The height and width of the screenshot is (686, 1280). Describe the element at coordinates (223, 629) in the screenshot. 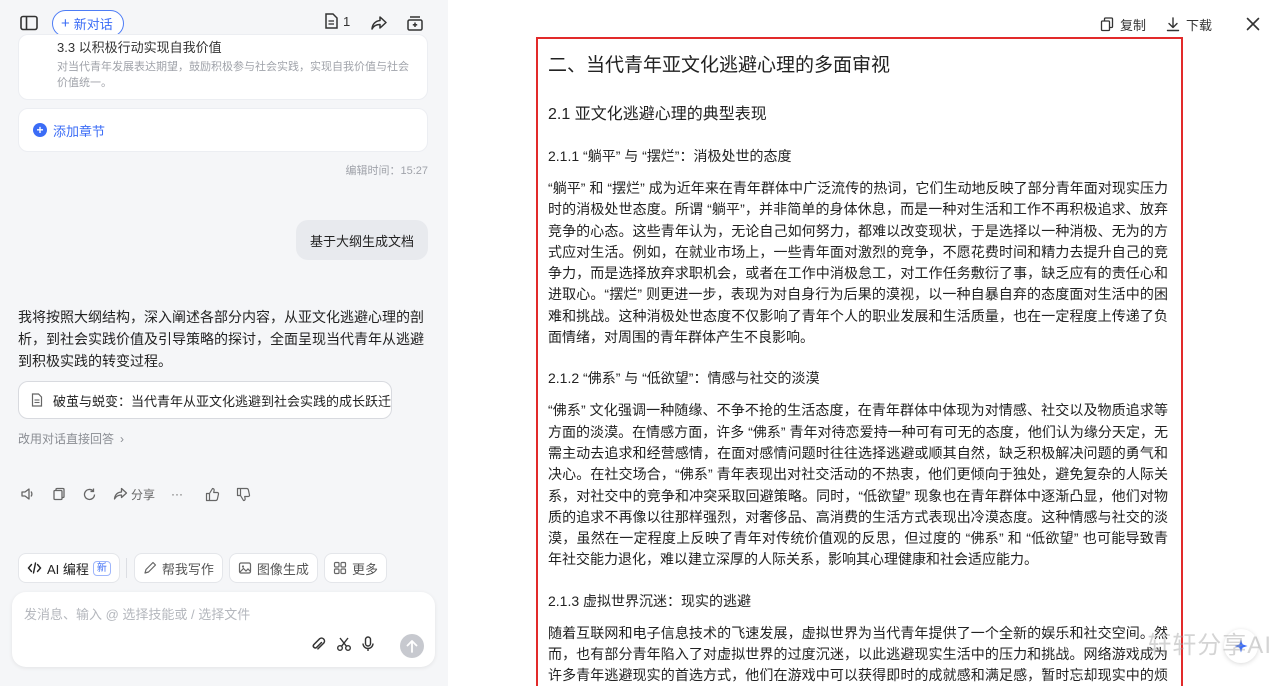

I see `message-composer: 发消息、输入 @ 选择技能或 / 选择文件` at that location.